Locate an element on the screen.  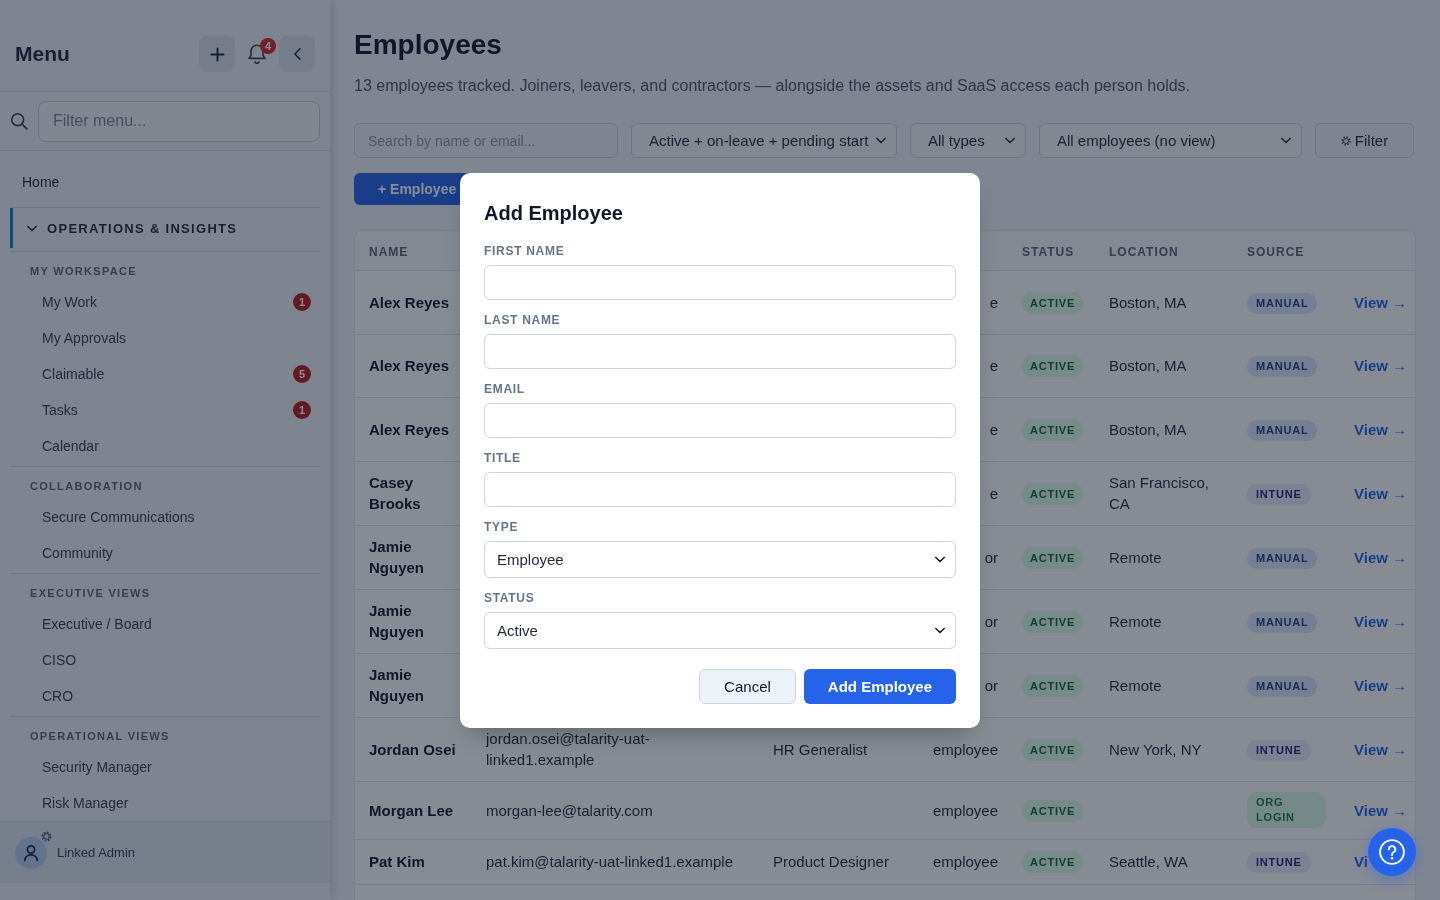
nav-item: My Work is located at coordinates (151, 302).